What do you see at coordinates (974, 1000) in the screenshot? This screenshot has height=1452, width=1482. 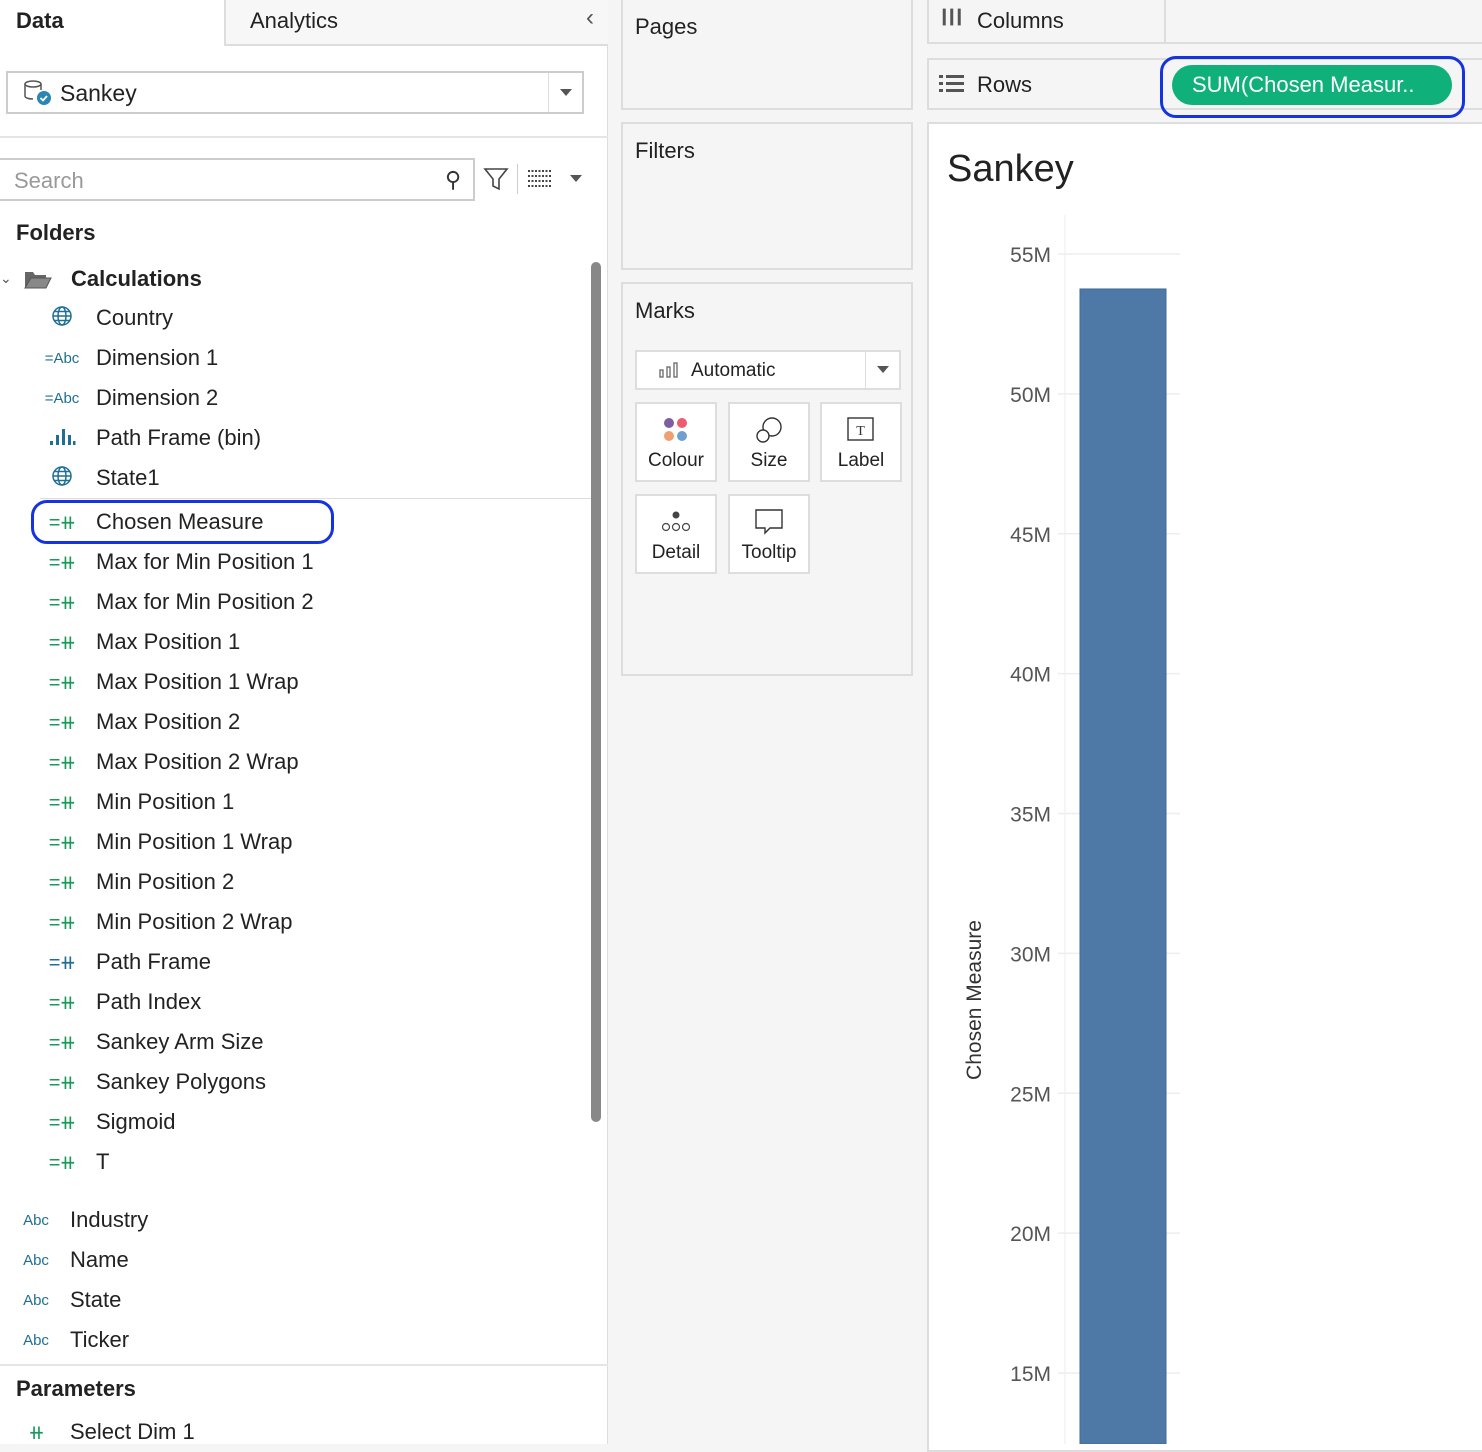 I see `y-axis-title: Chosen Measure` at bounding box center [974, 1000].